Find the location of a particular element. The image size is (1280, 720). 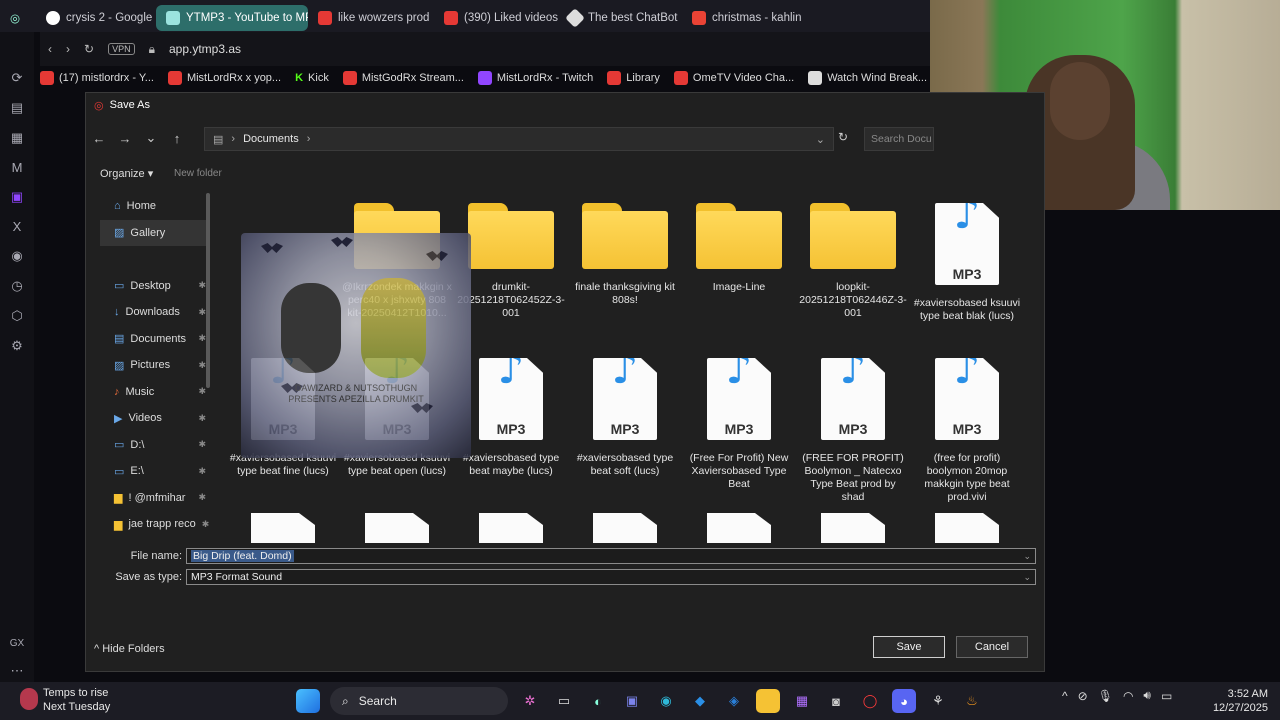

back-icon: ← is located at coordinates (99, 138).